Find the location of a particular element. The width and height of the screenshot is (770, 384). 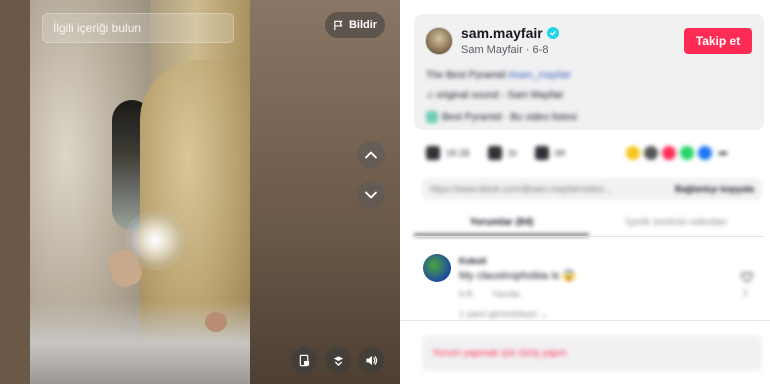

verified-badge-icon is located at coordinates (552, 33).